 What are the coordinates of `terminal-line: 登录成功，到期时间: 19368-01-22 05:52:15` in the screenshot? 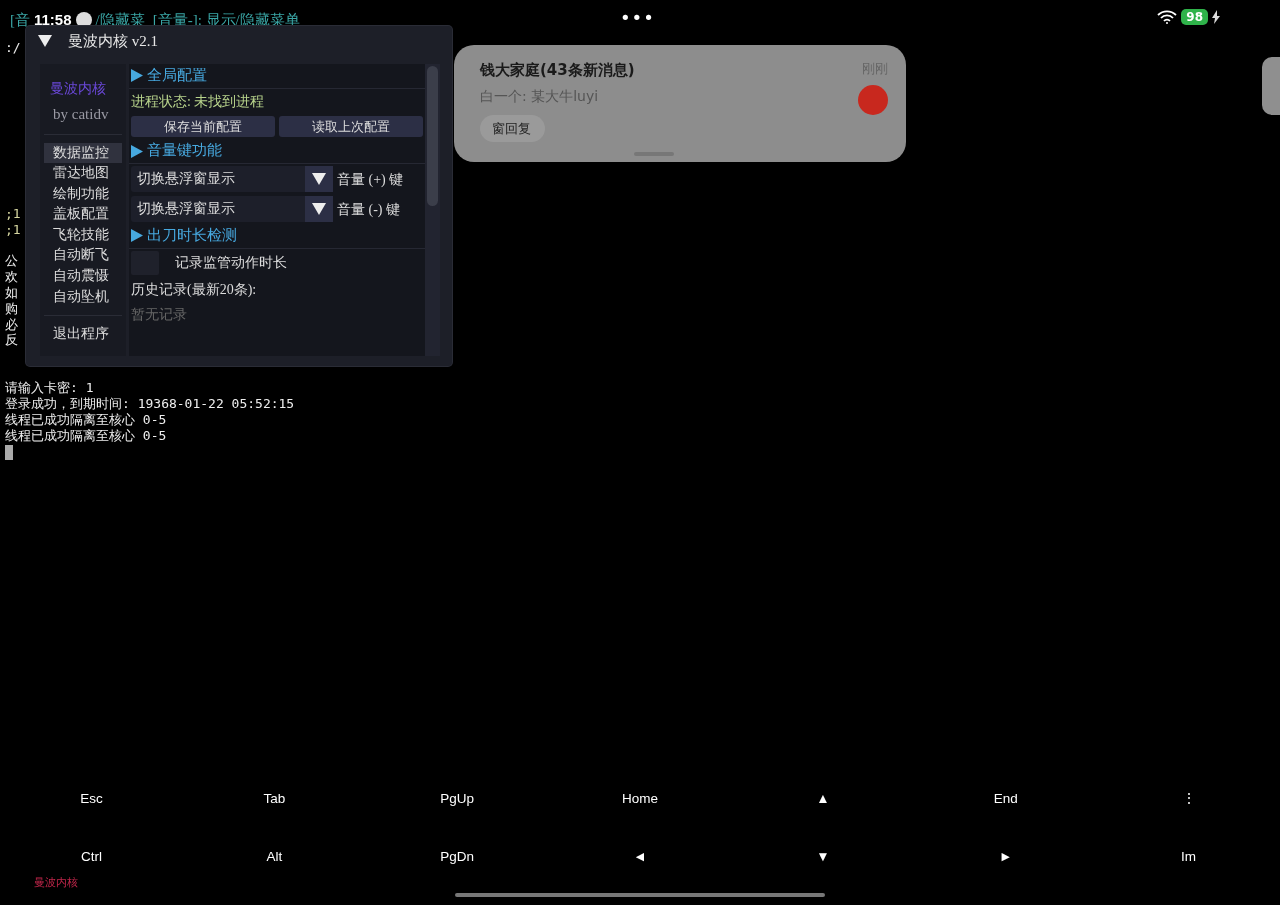 It's located at (150, 403).